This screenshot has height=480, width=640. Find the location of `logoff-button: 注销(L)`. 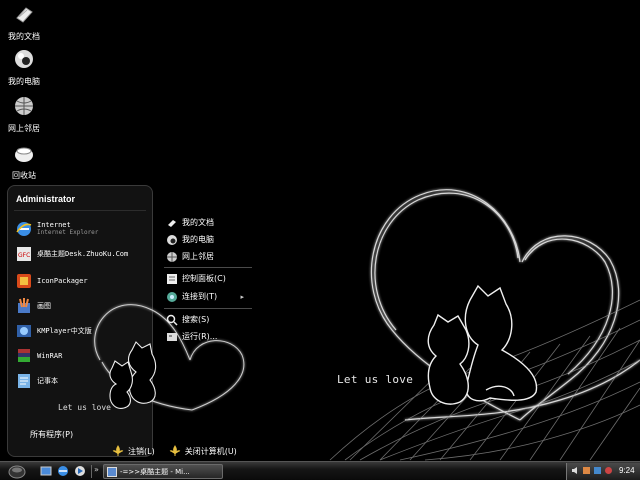

logoff-button: 注销(L) is located at coordinates (133, 451).